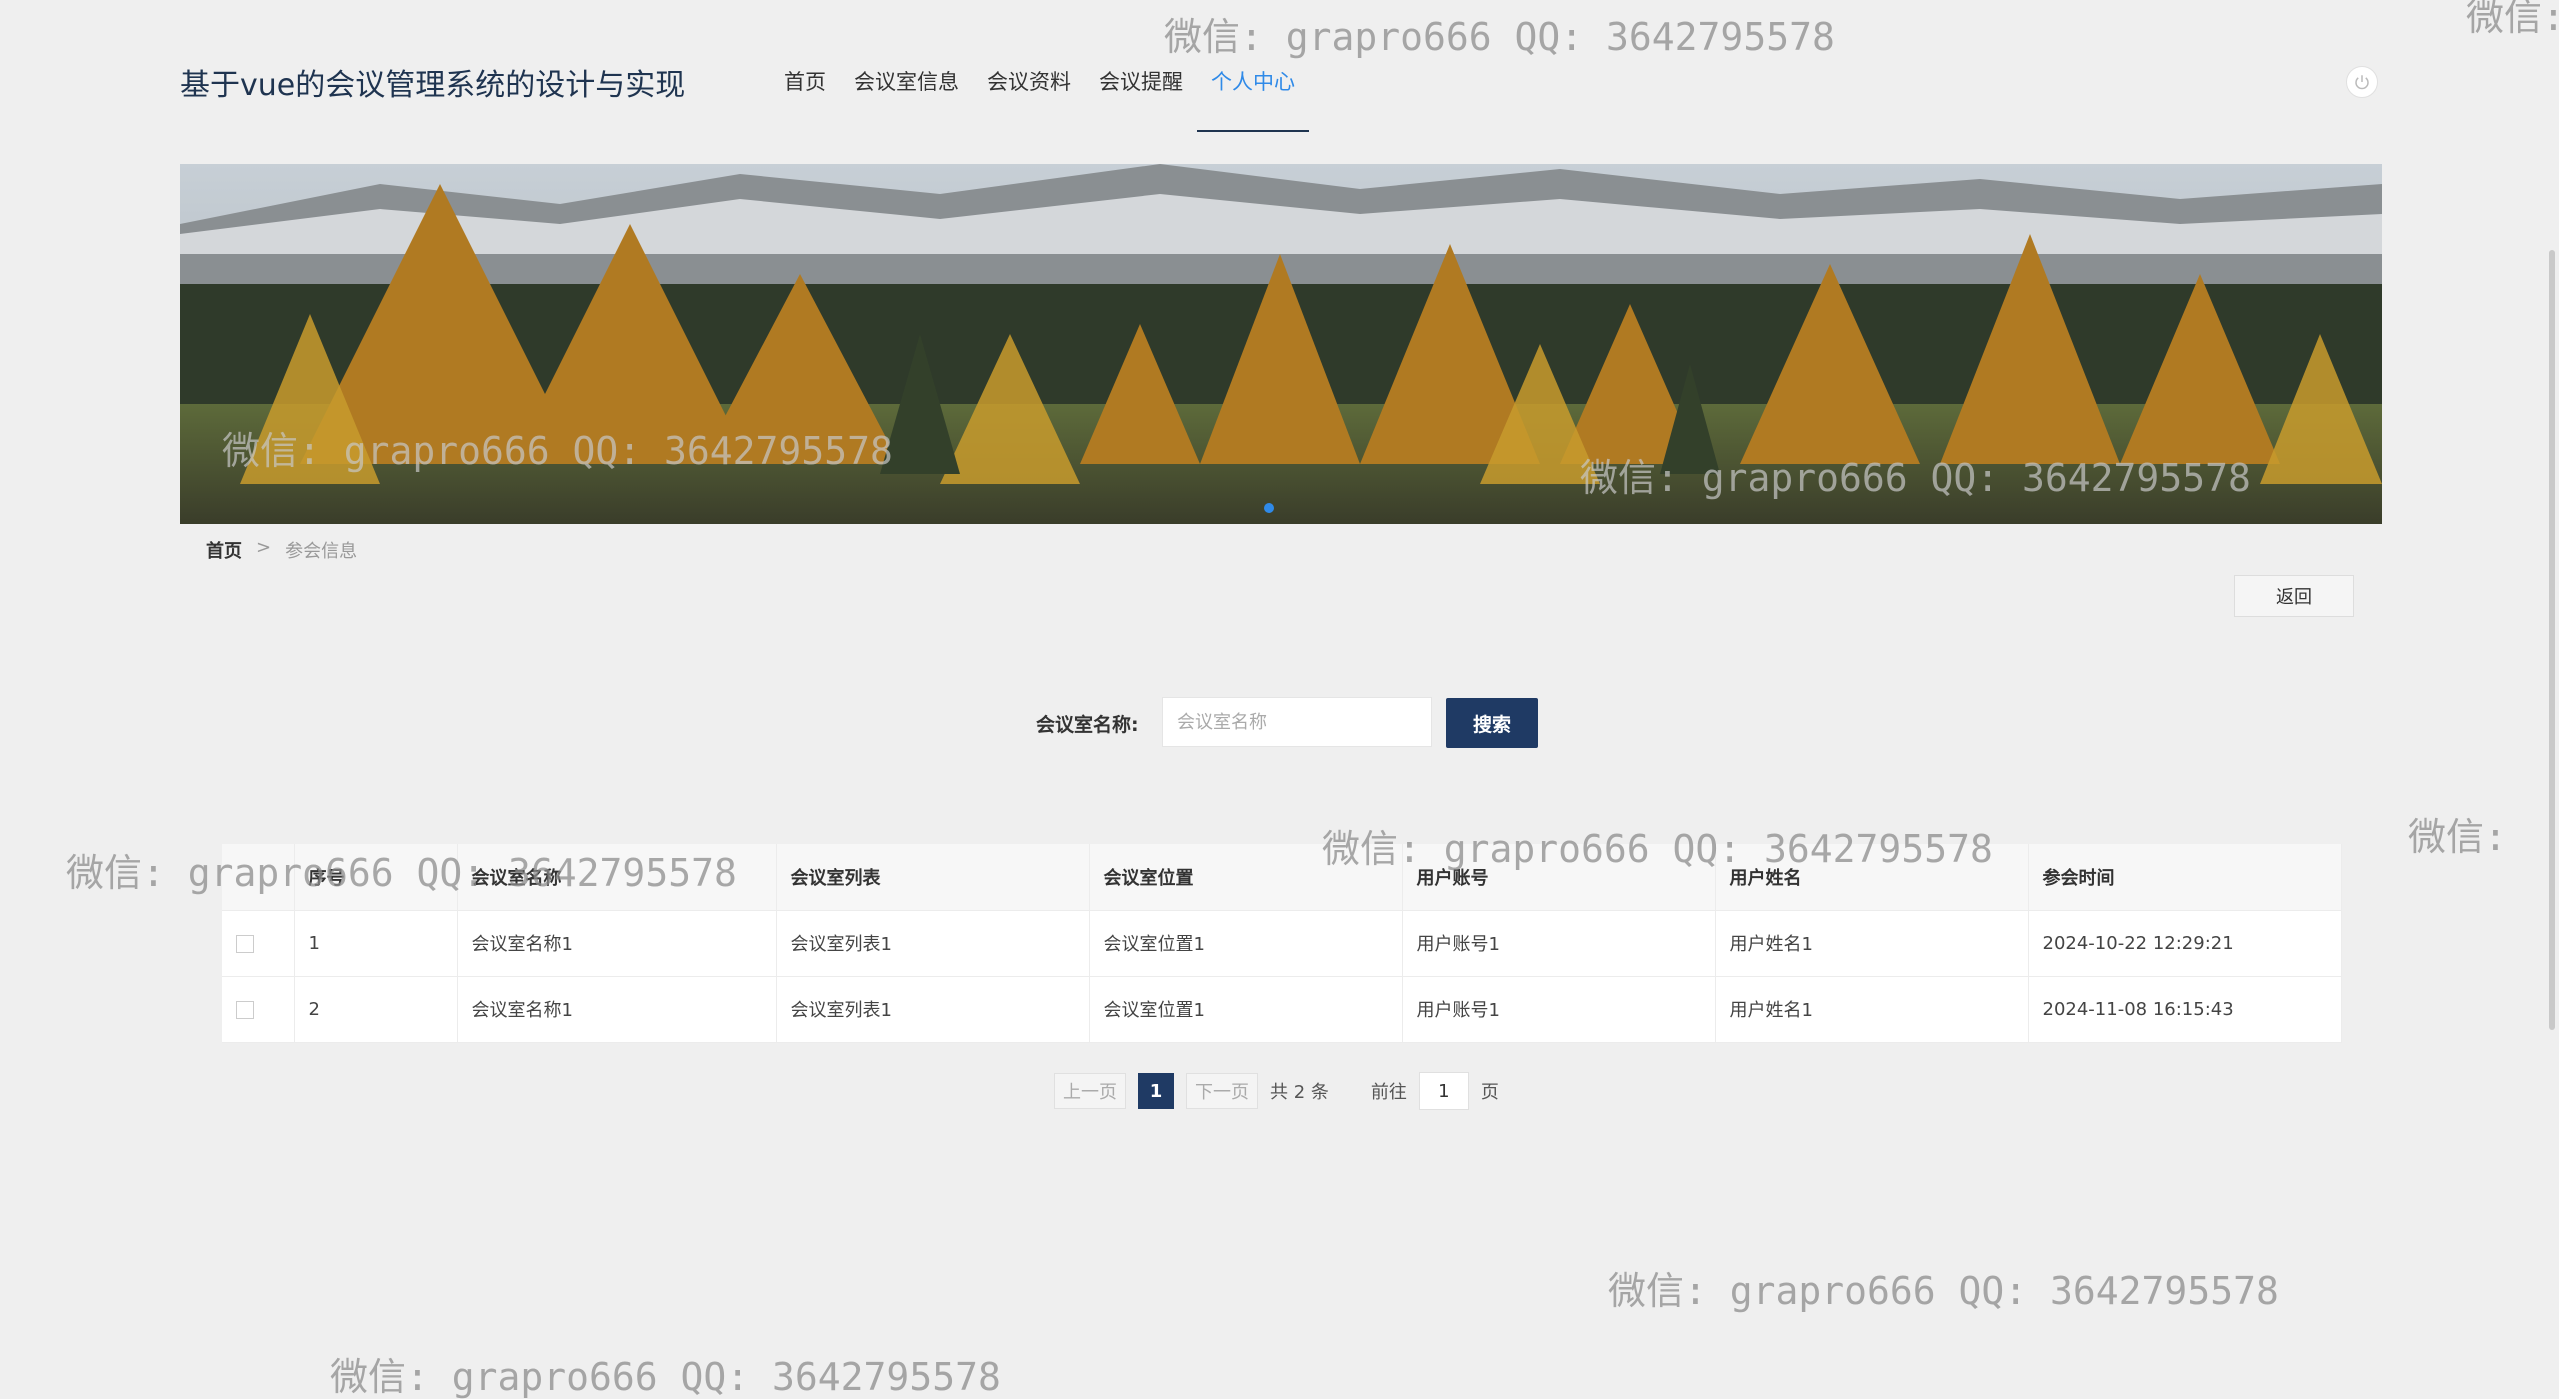 The height and width of the screenshot is (1399, 2559). I want to click on carousel-dot, so click(1269, 508).